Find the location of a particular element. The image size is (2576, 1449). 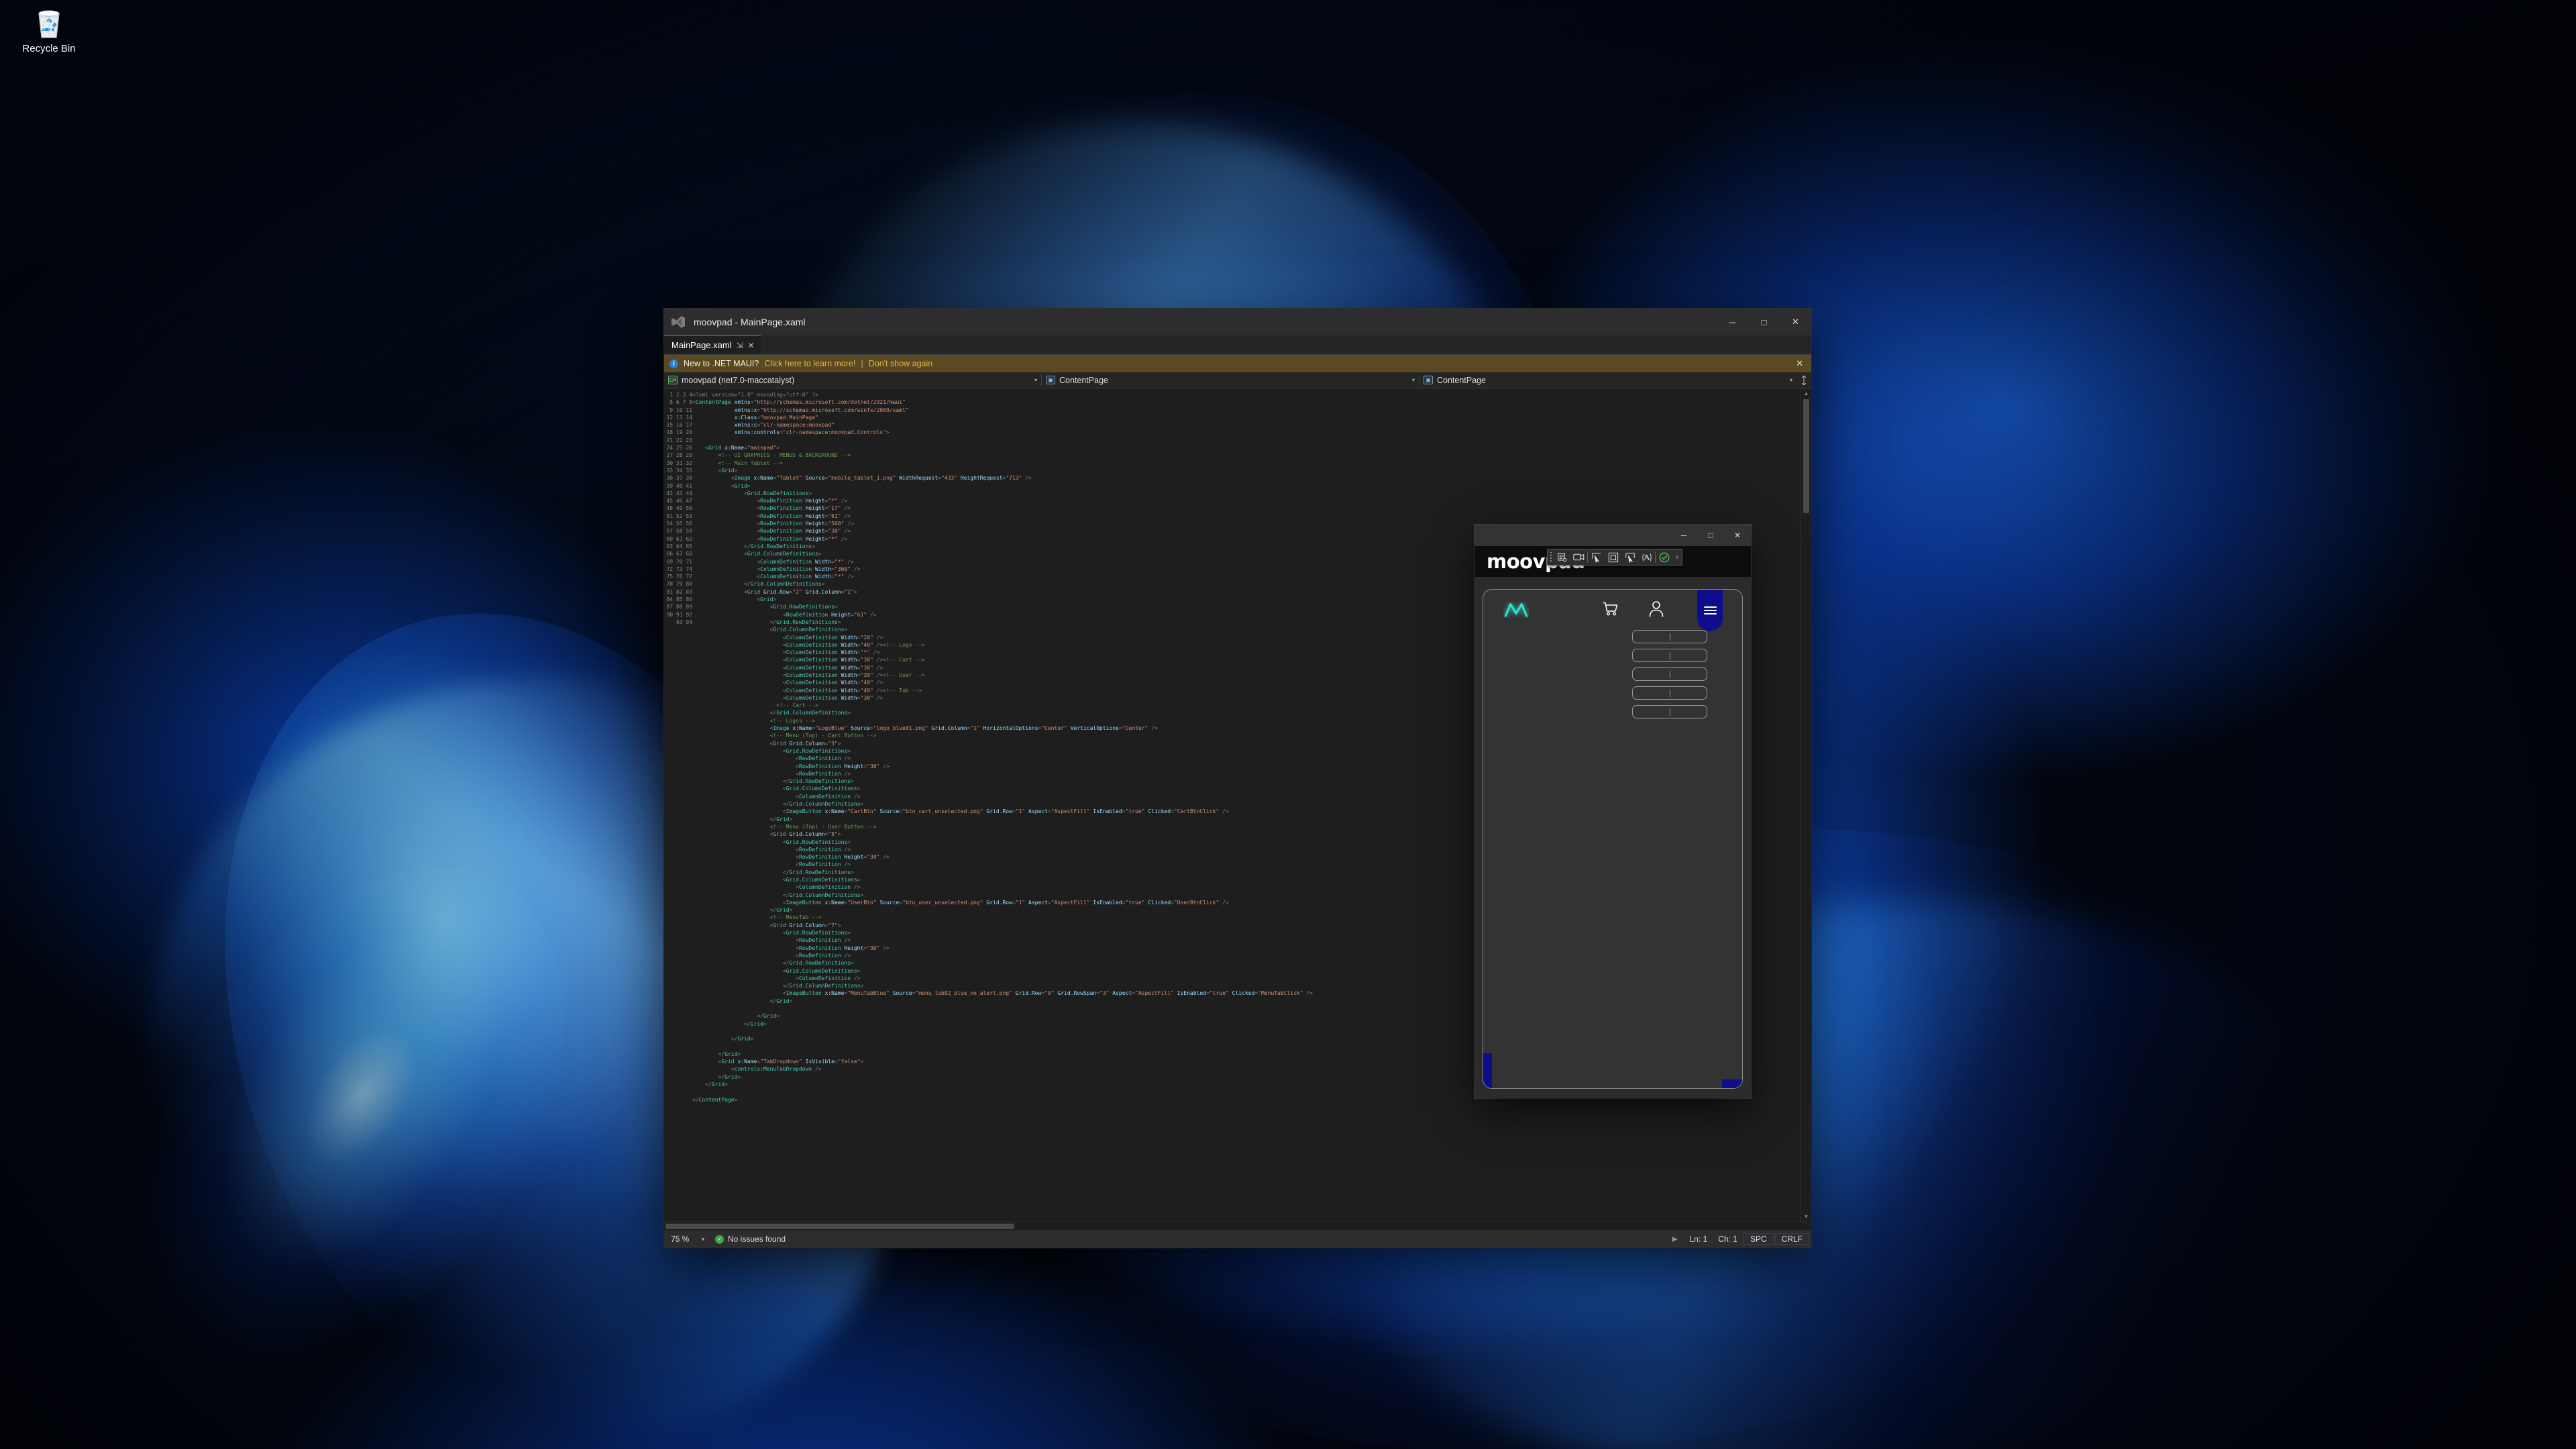

editor-horizontal-scrollbar is located at coordinates (1237, 1225).